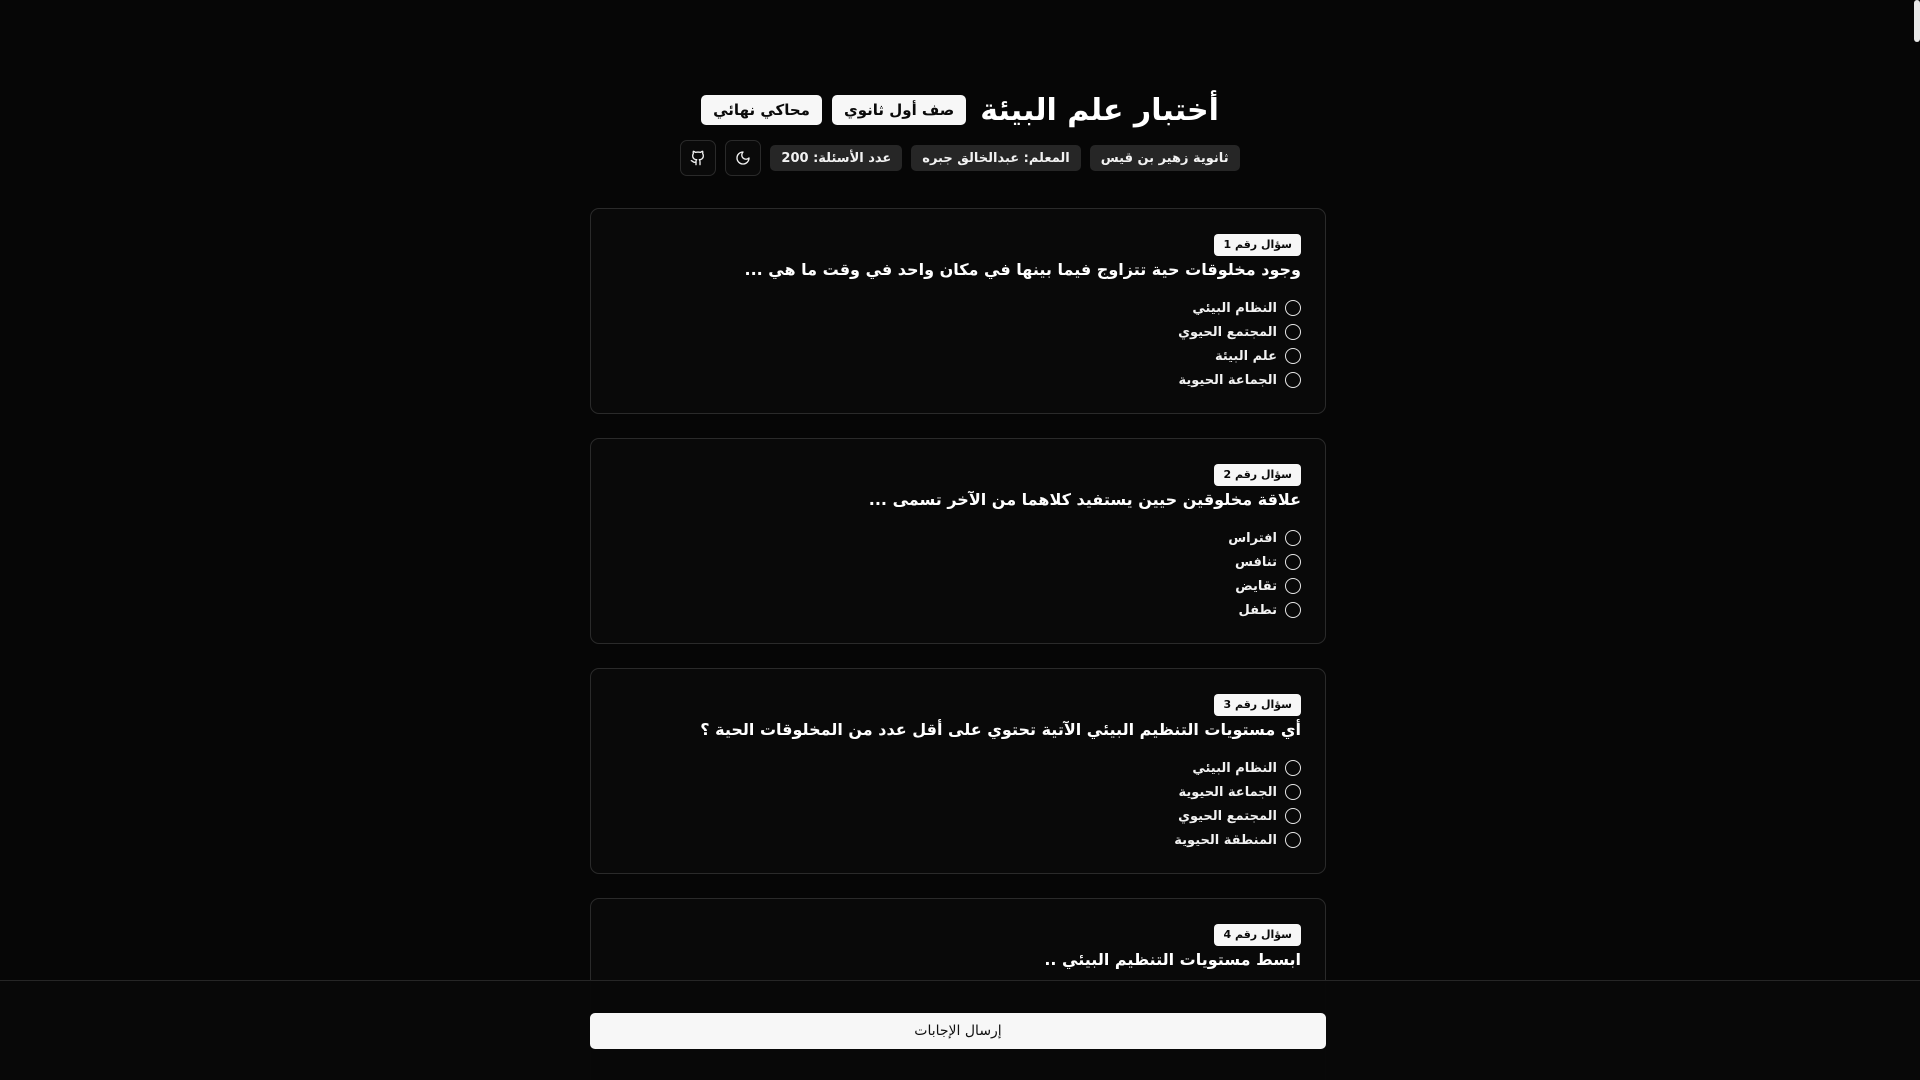  What do you see at coordinates (996, 158) in the screenshot?
I see `teacher-badge: المعلم: عبدالخالق جبره` at bounding box center [996, 158].